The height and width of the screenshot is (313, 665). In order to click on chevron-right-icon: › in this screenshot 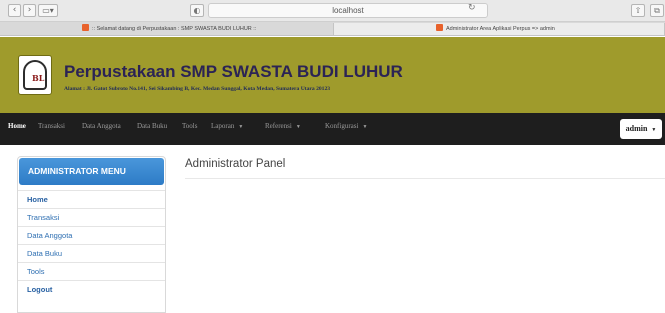, I will do `click(29, 10)`.